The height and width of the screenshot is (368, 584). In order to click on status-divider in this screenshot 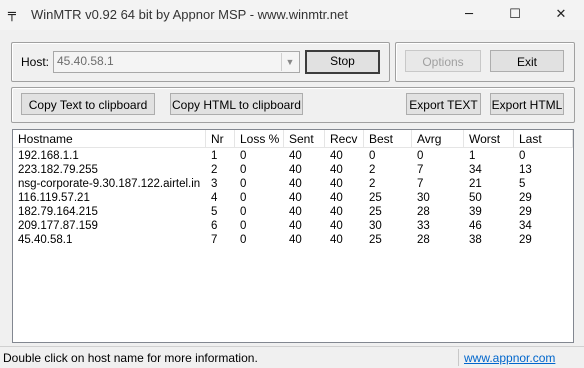, I will do `click(458, 357)`.